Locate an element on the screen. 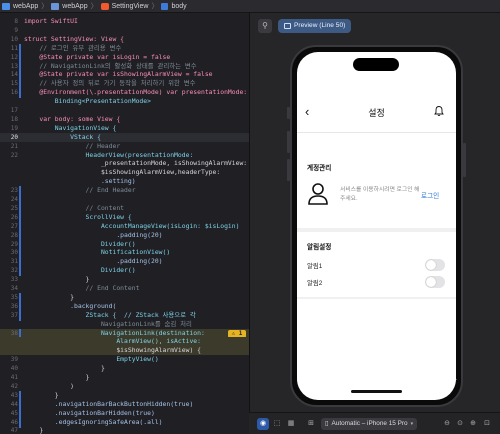  breadcrumb-item-symbol: body is located at coordinates (174, 6).